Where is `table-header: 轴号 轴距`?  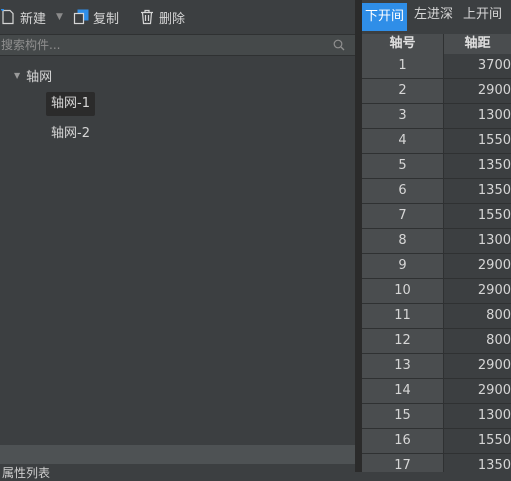
table-header: 轴号 轴距 is located at coordinates (436, 44).